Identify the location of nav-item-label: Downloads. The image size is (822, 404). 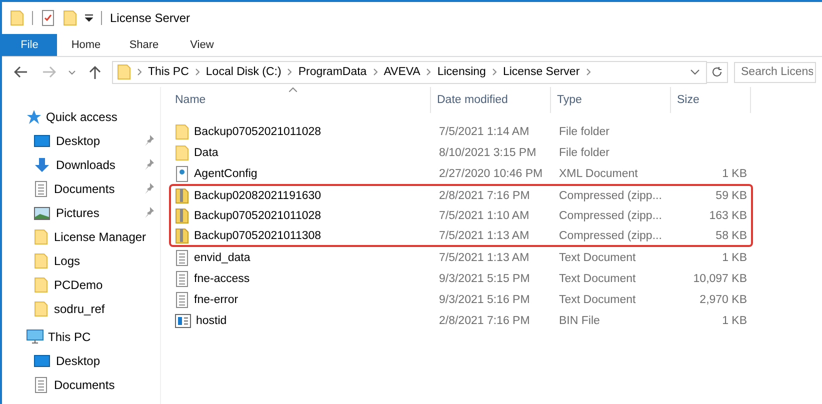
(86, 165).